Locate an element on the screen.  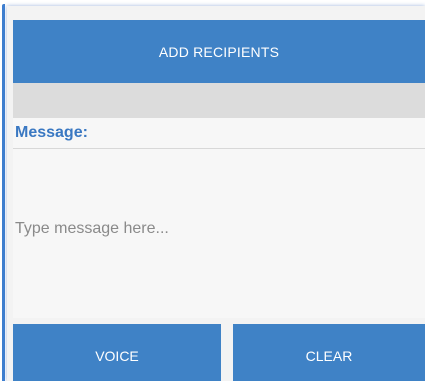
message-label: Message: is located at coordinates (51, 132).